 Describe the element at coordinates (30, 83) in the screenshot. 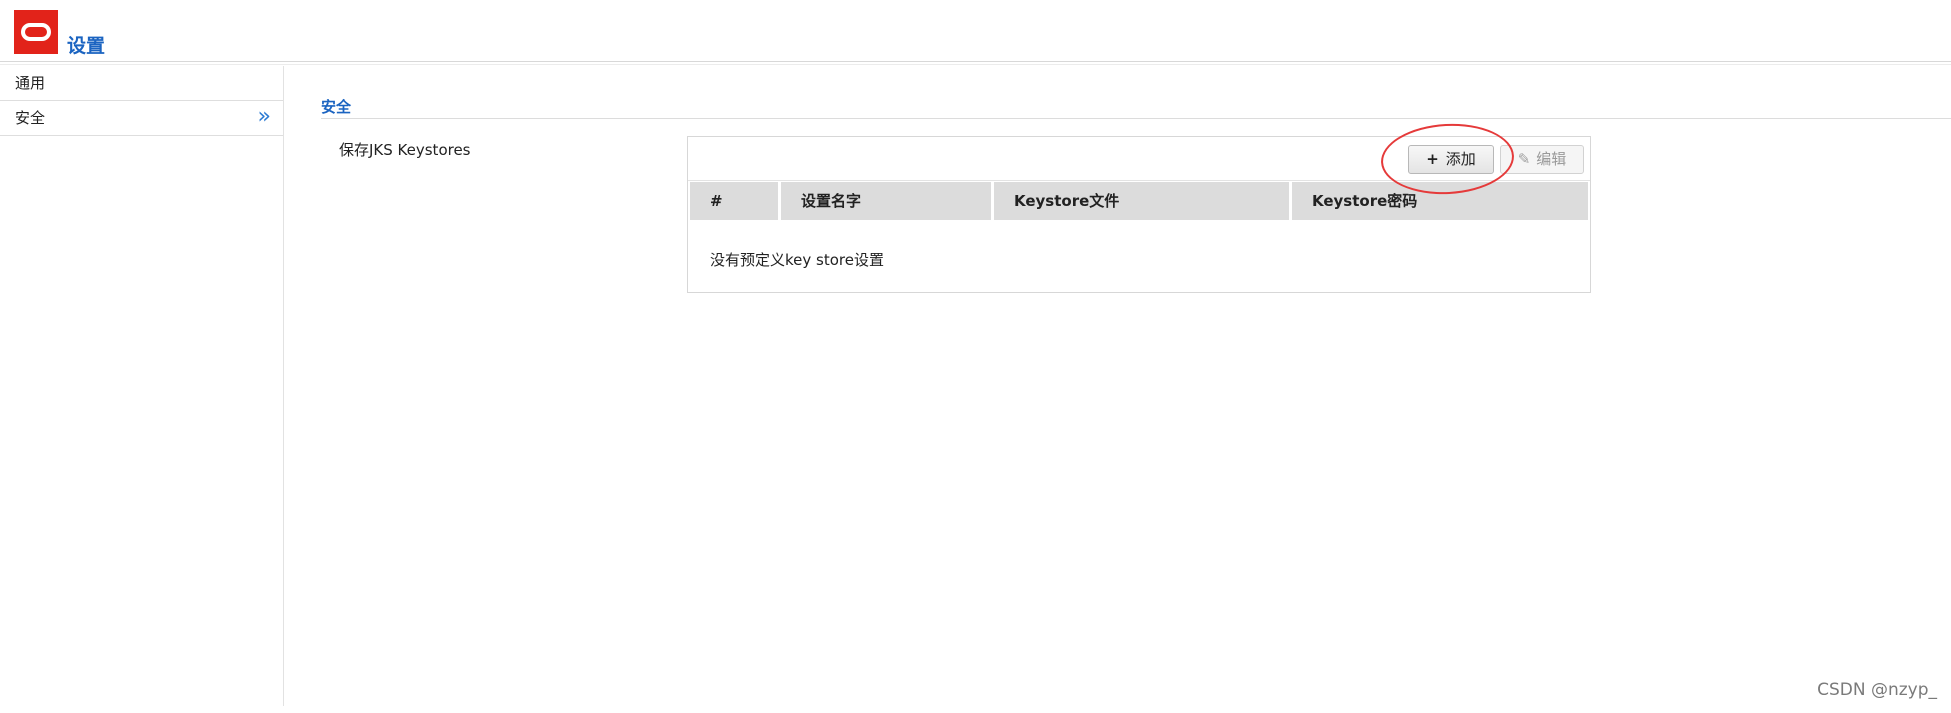

I see `sidebar-item-label: 通用` at that location.